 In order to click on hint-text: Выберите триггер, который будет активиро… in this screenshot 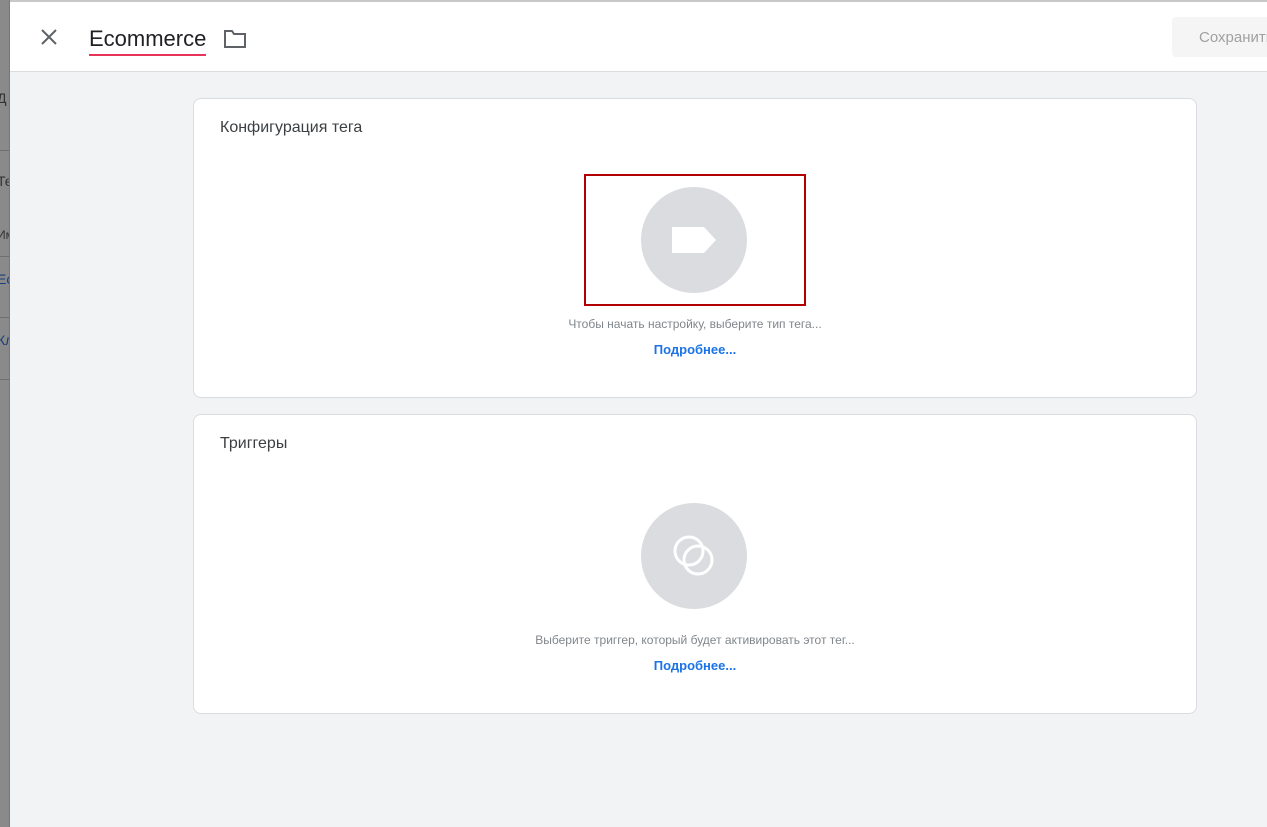, I will do `click(695, 640)`.